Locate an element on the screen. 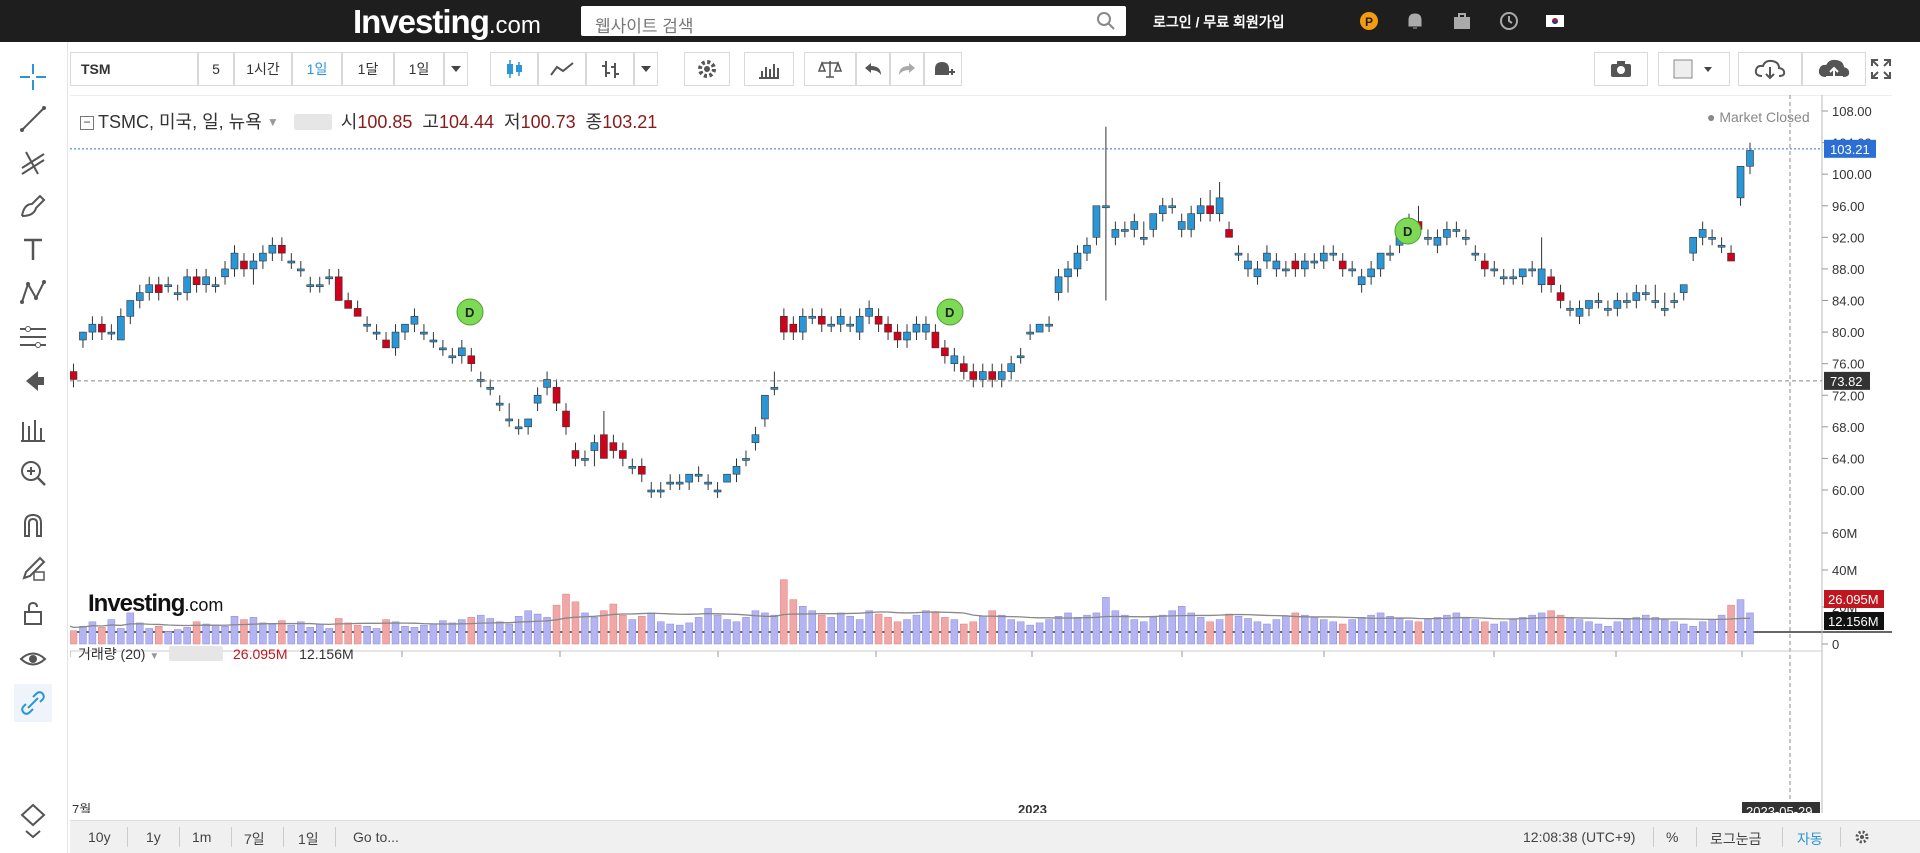  interval-dropdown: 1일 is located at coordinates (419, 69).